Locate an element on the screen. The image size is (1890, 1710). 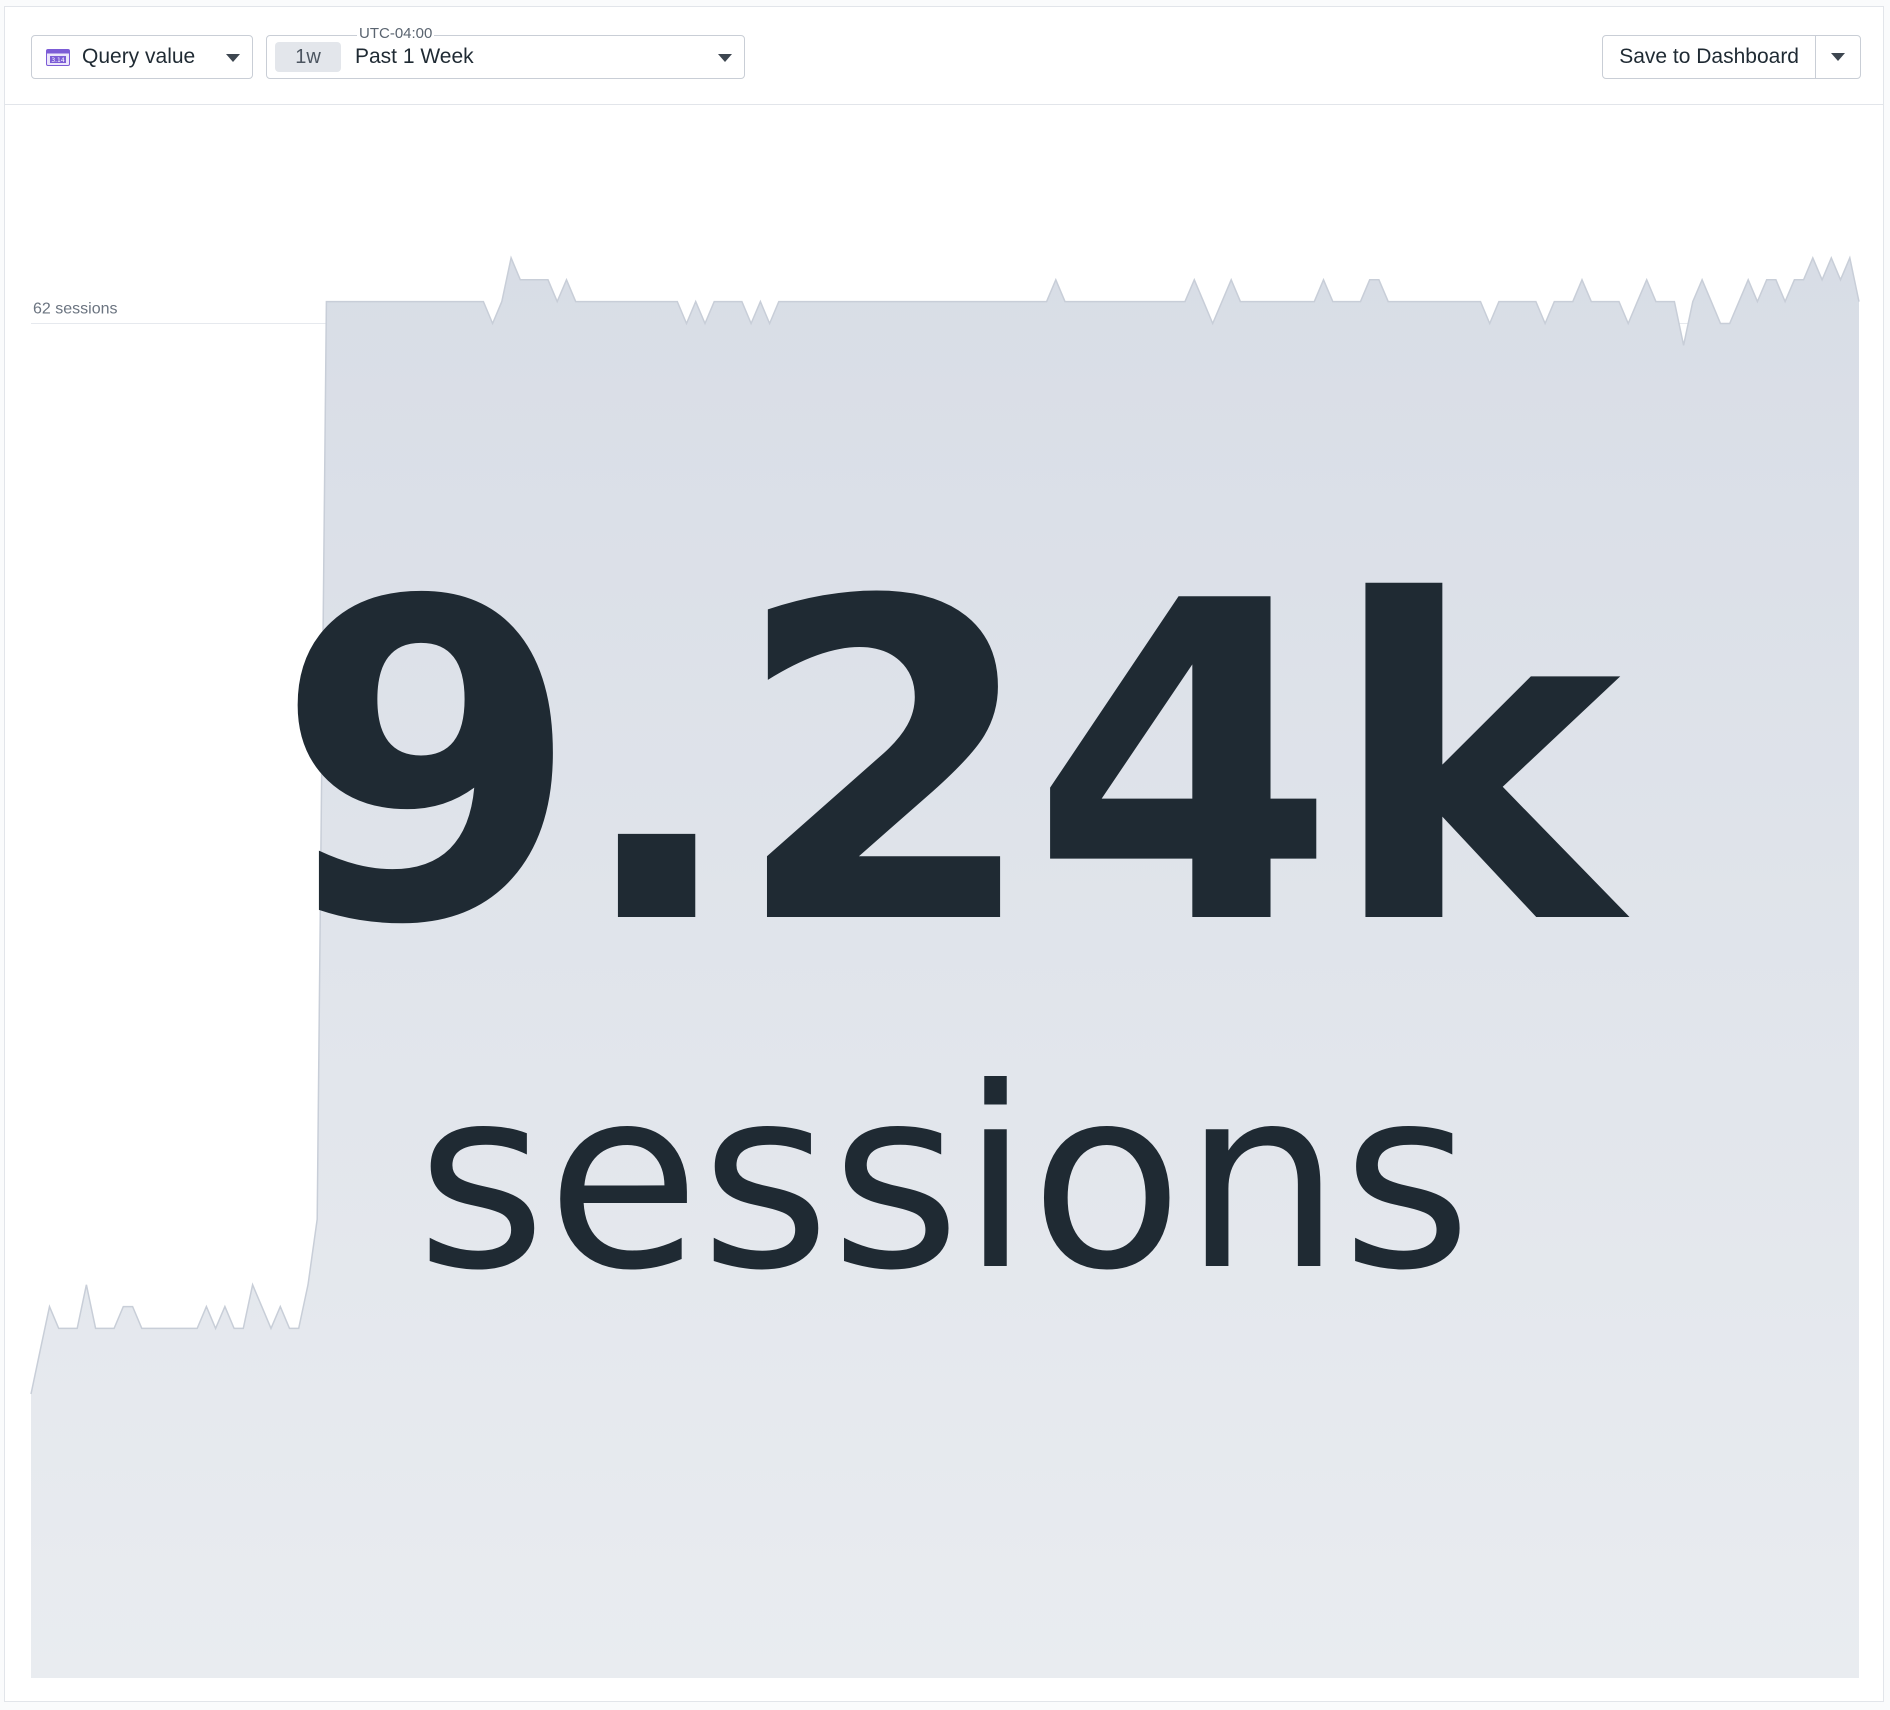
query-value-icon: 3.14 is located at coordinates (58, 57).